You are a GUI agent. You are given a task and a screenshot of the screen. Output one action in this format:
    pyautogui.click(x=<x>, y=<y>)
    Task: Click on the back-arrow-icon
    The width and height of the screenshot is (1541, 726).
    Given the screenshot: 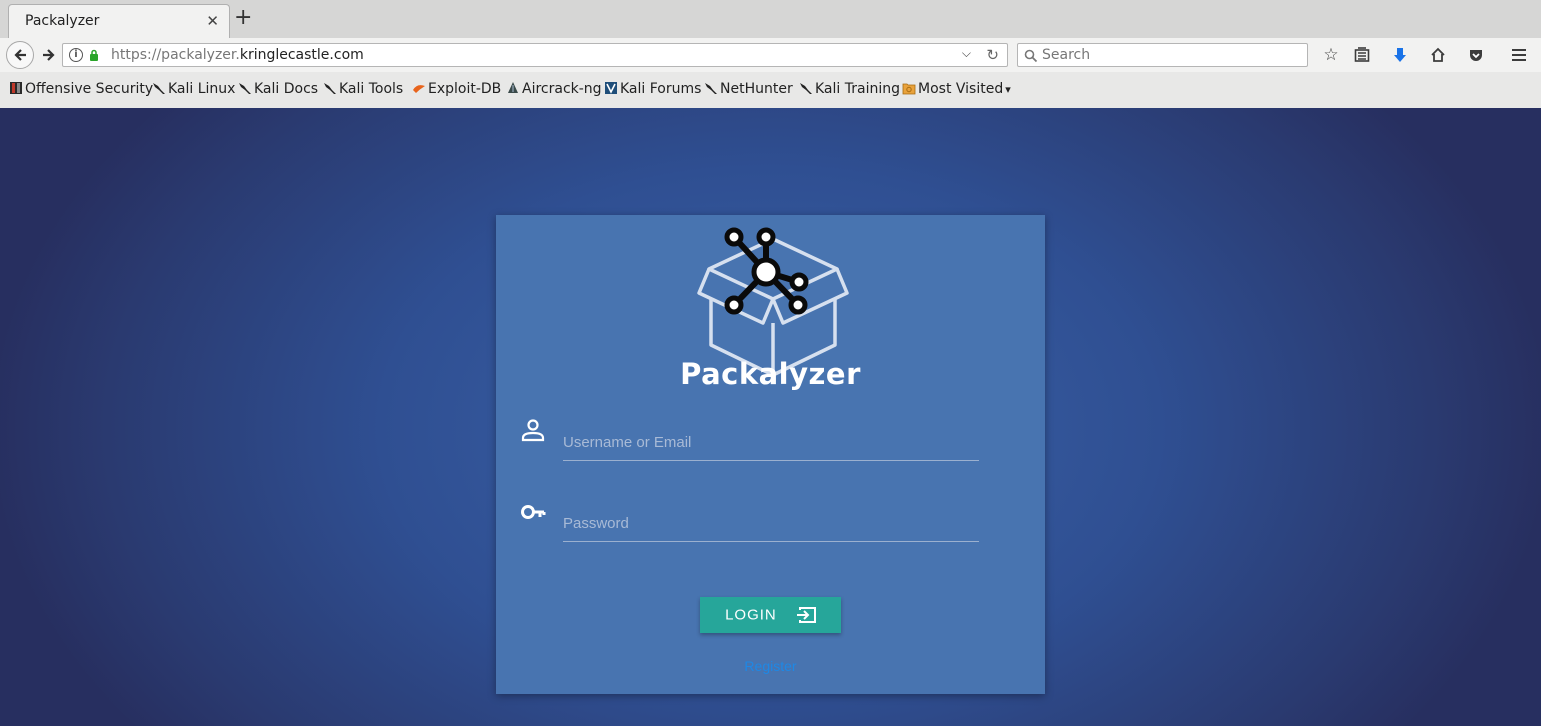 What is the action you would take?
    pyautogui.click(x=20, y=55)
    